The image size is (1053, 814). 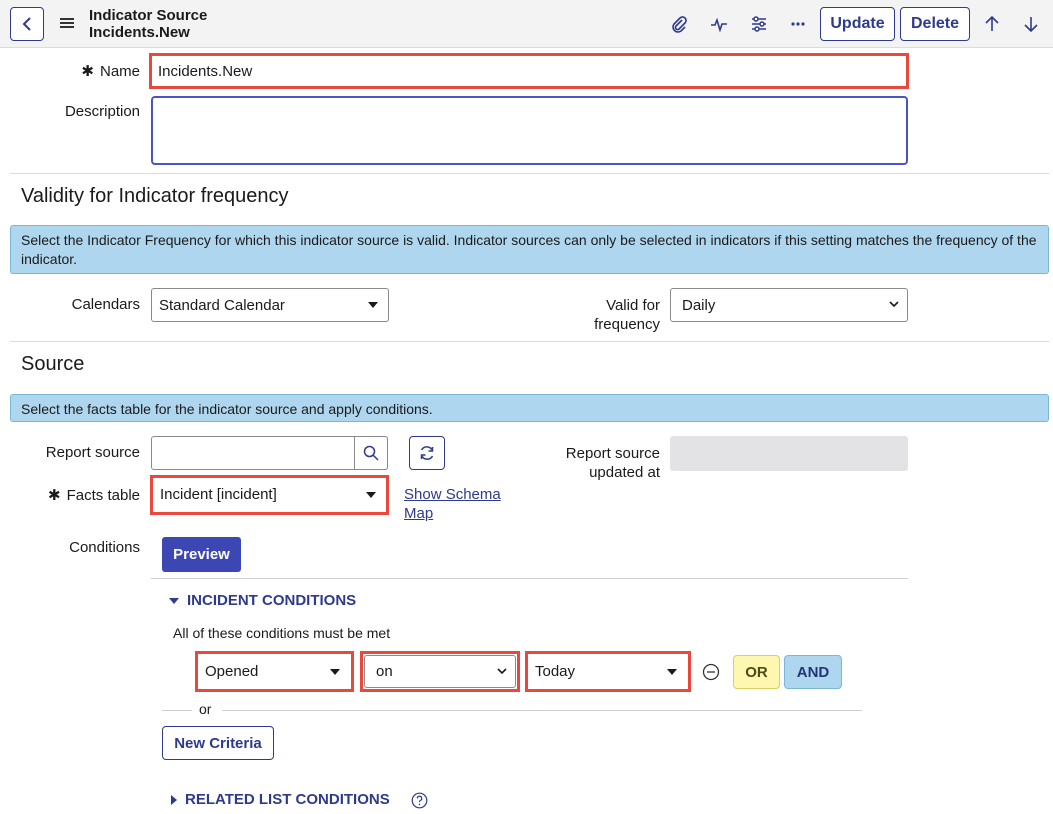 What do you see at coordinates (269, 453) in the screenshot?
I see `report-source-input` at bounding box center [269, 453].